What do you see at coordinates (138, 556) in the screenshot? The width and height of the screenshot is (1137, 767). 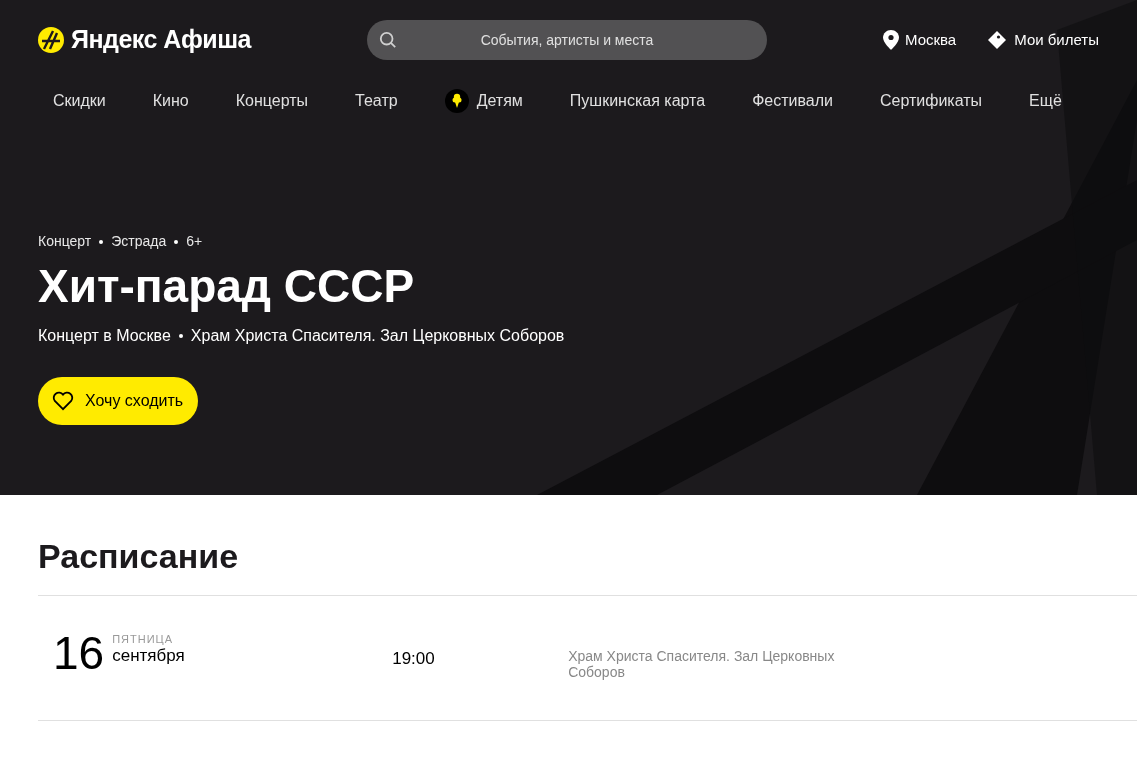 I see `schedule-title: Расписание` at bounding box center [138, 556].